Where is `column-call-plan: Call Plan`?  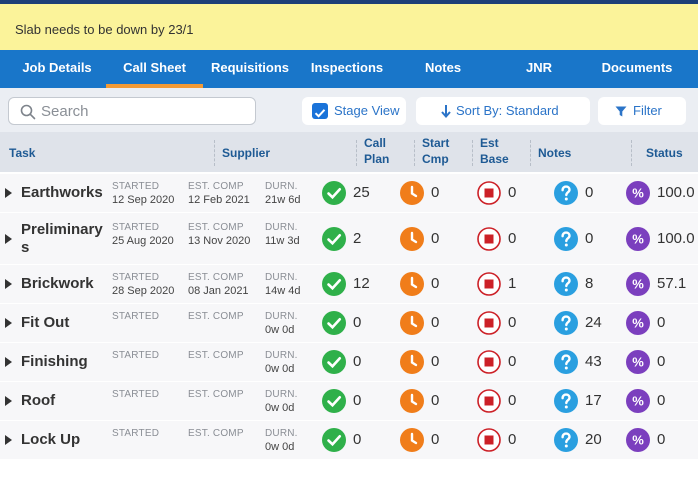 column-call-plan: Call Plan is located at coordinates (376, 151).